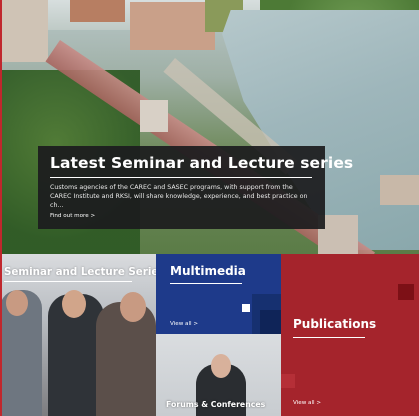  I want to click on publications-view-all-link: View all >, so click(307, 403).